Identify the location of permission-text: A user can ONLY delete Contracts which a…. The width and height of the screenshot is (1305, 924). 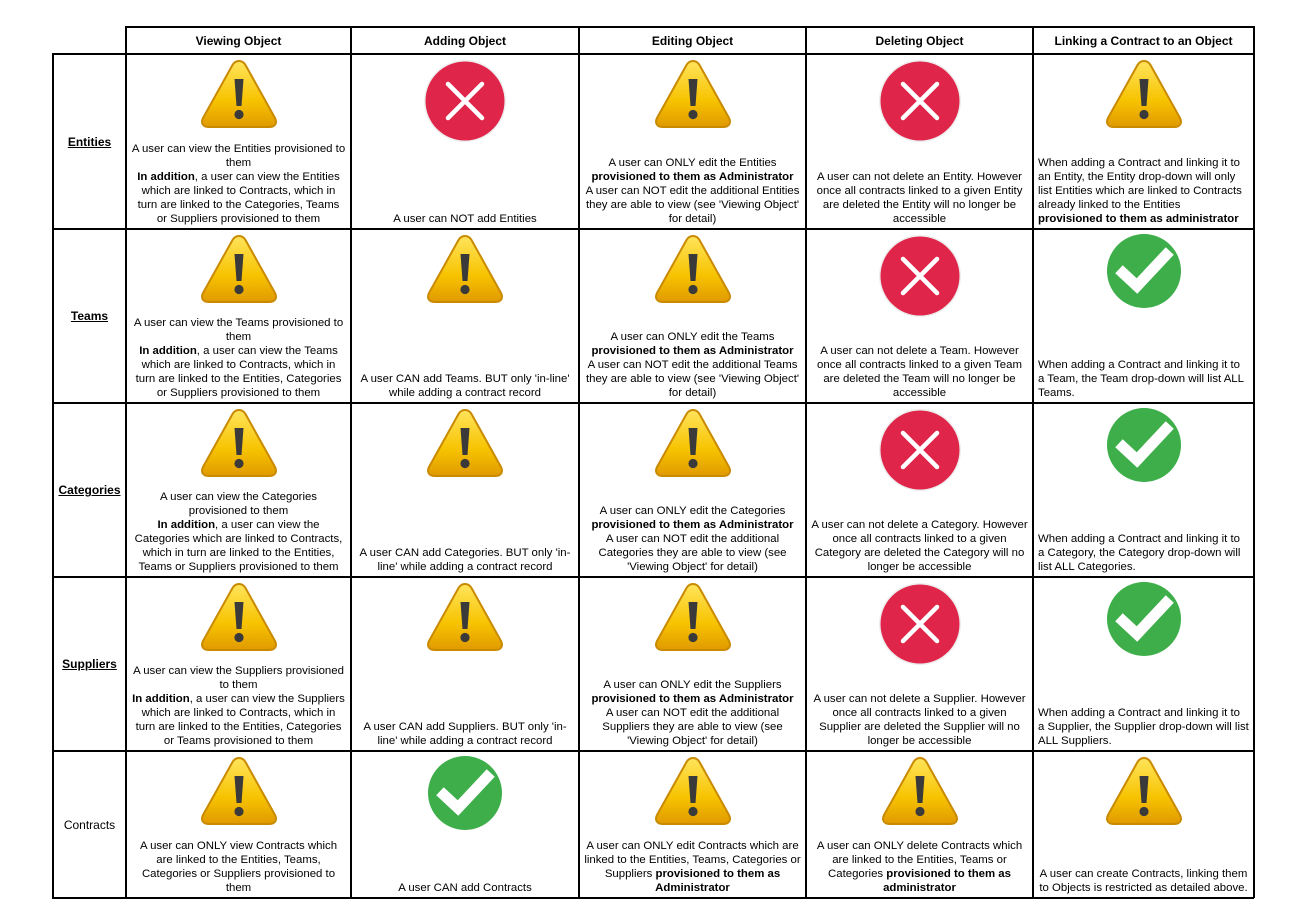
(919, 861).